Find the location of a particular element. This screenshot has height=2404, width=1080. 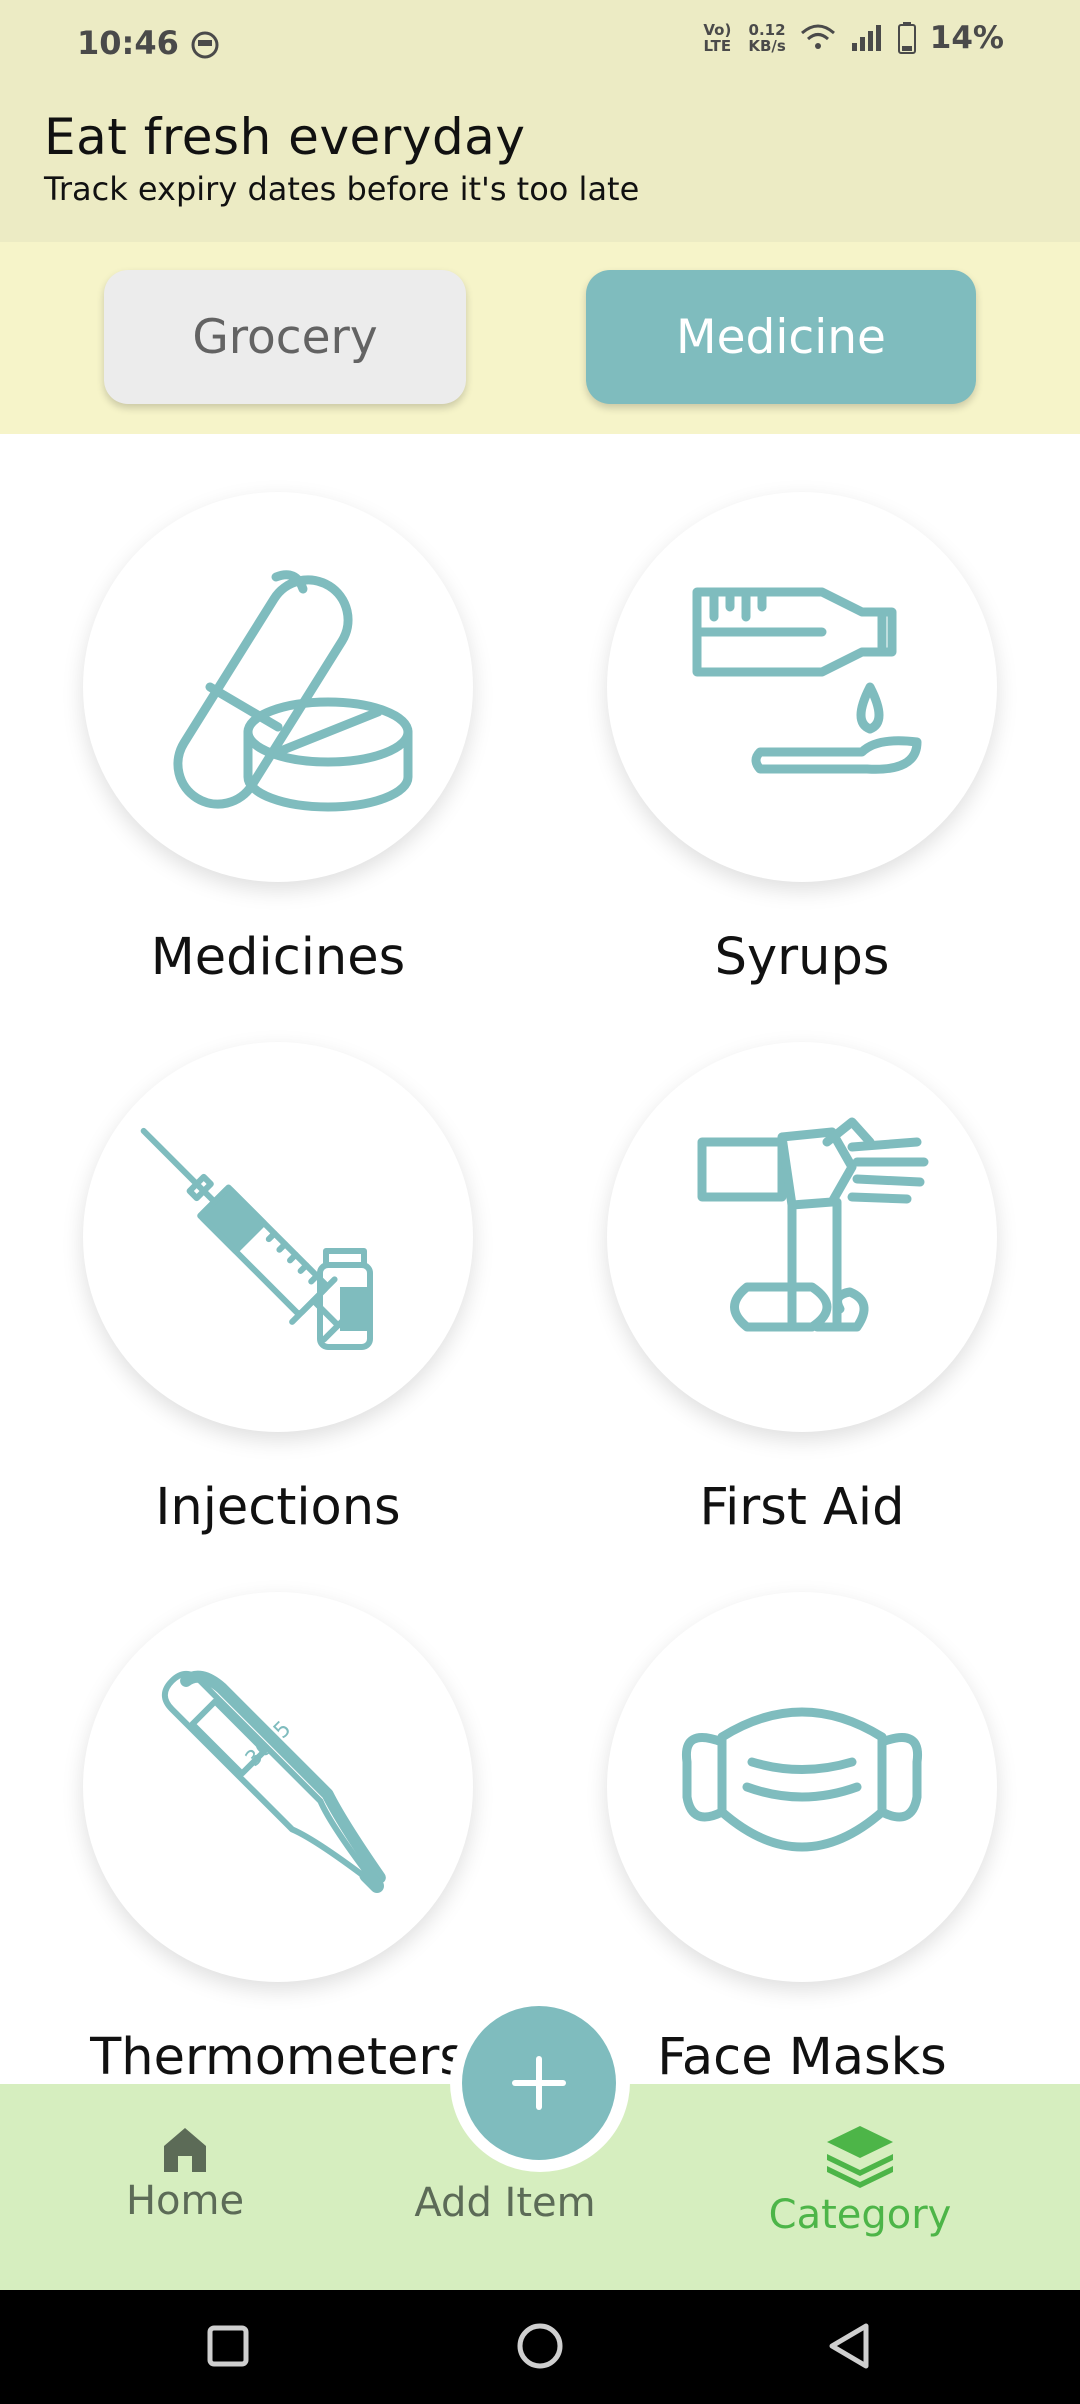

category-label: First Aid is located at coordinates (802, 1507).